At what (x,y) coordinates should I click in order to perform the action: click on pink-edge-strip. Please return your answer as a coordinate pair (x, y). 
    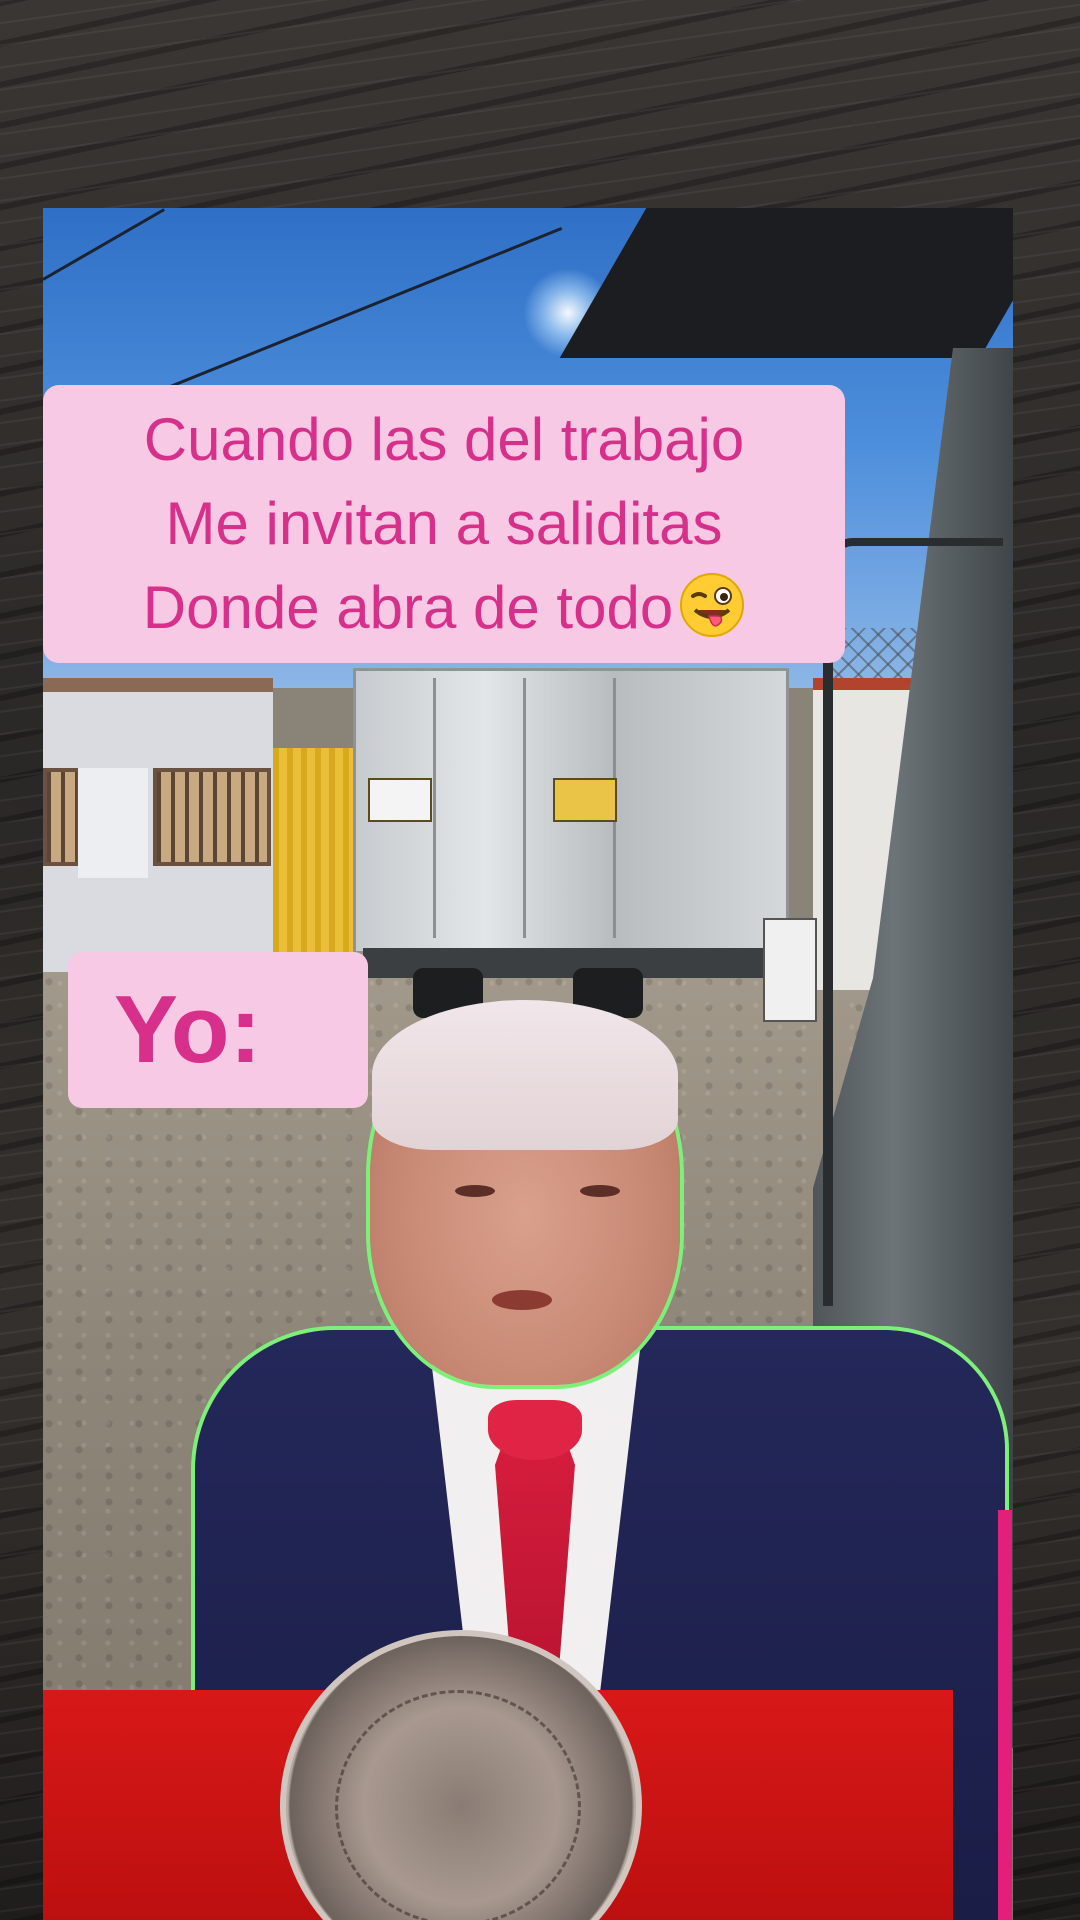
    Looking at the image, I should click on (1005, 1715).